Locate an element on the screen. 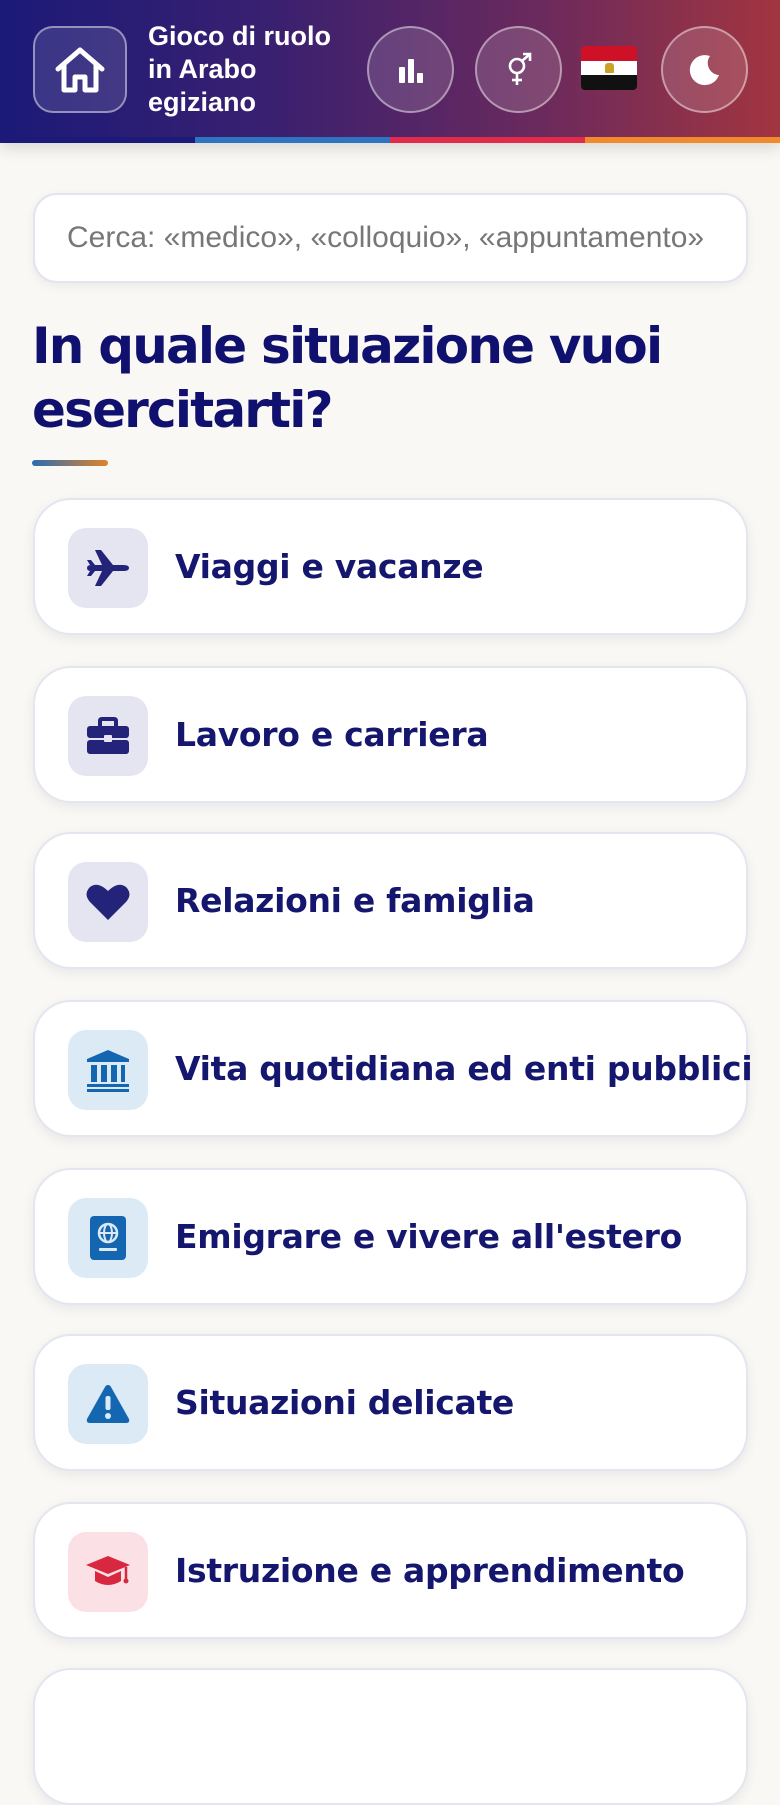 This screenshot has height=1805, width=780. category-label: Situazioni delicate is located at coordinates (345, 1402).